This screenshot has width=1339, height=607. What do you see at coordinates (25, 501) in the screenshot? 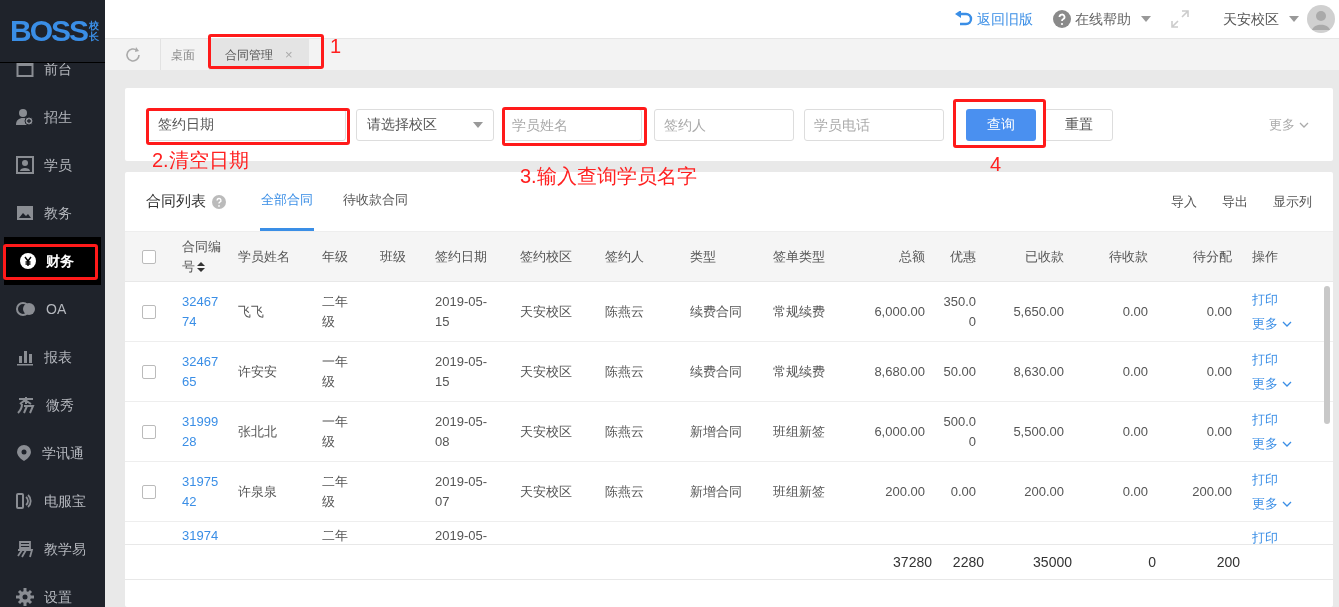
I see `phone-signal-icon` at bounding box center [25, 501].